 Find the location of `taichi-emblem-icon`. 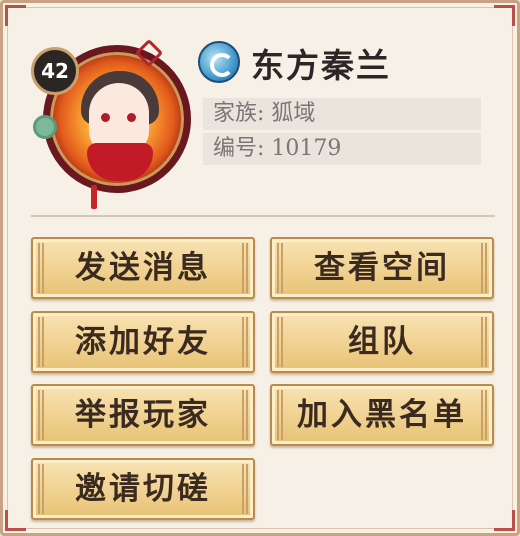

taichi-emblem-icon is located at coordinates (219, 62).